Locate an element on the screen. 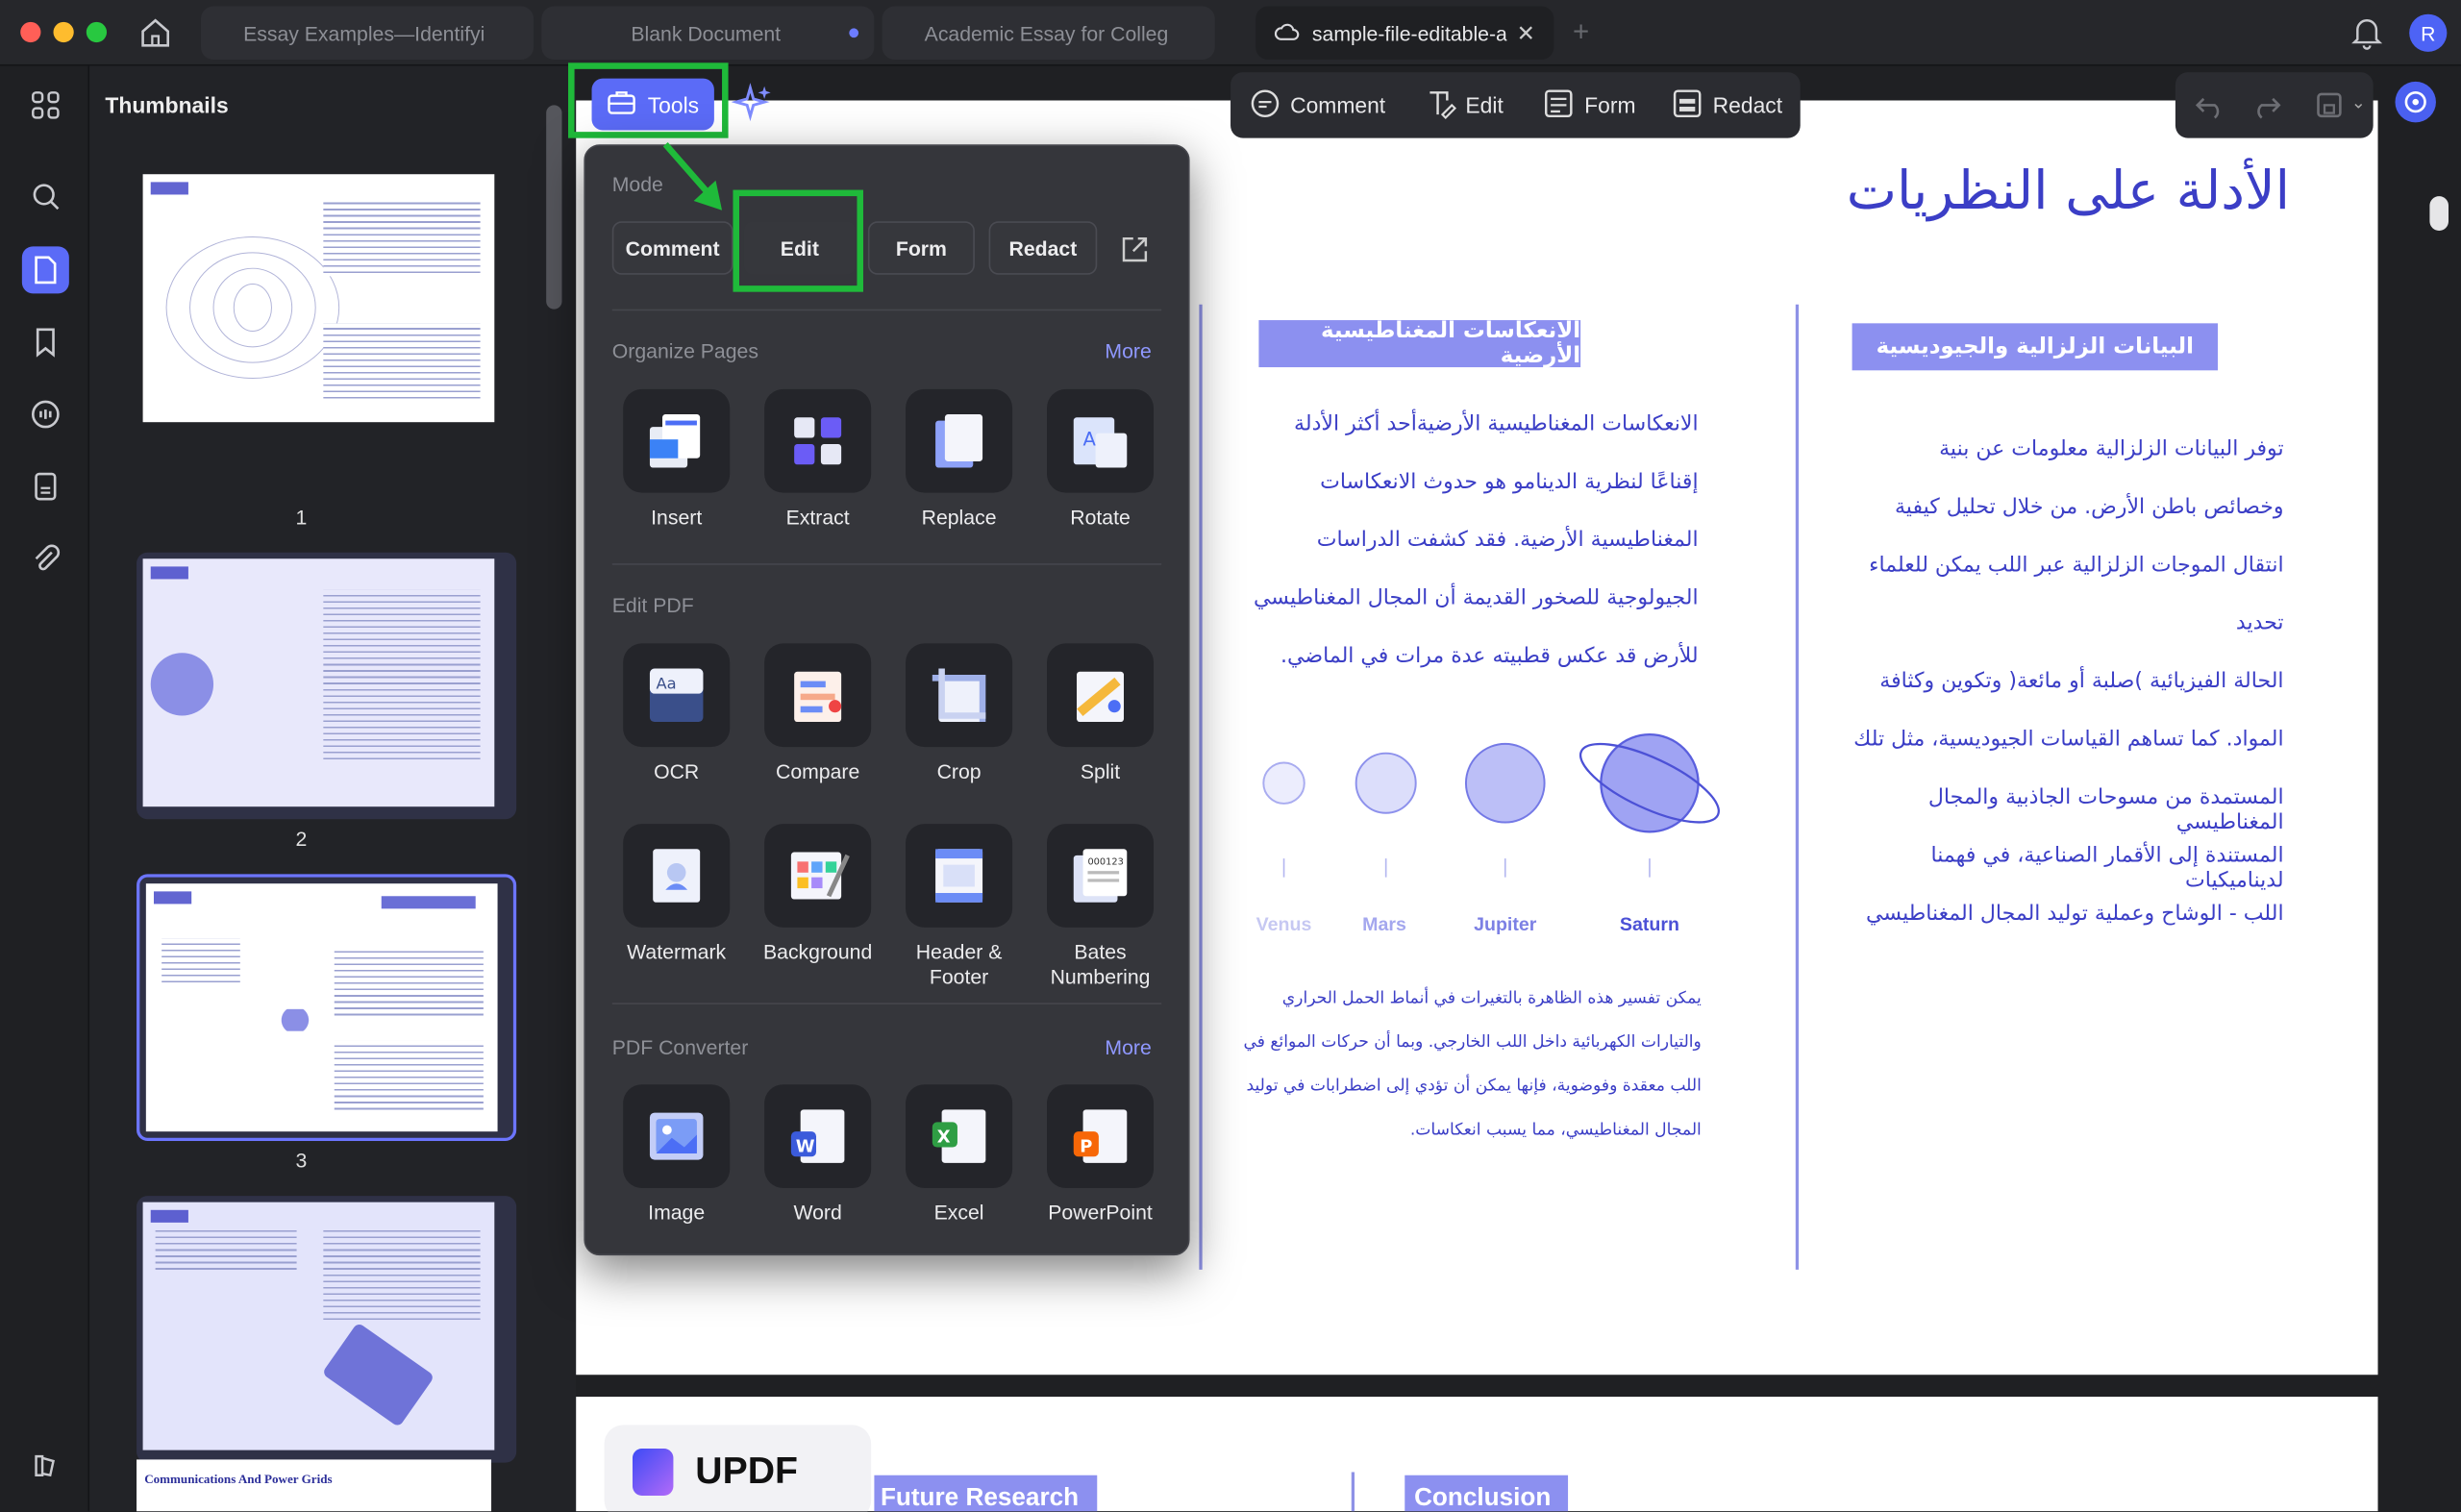 The image size is (2461, 1512). tools-button: Tools is located at coordinates (652, 104).